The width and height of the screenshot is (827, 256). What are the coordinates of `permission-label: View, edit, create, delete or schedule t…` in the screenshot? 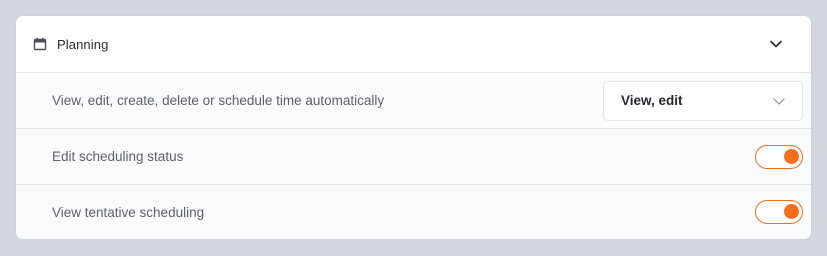 It's located at (218, 100).